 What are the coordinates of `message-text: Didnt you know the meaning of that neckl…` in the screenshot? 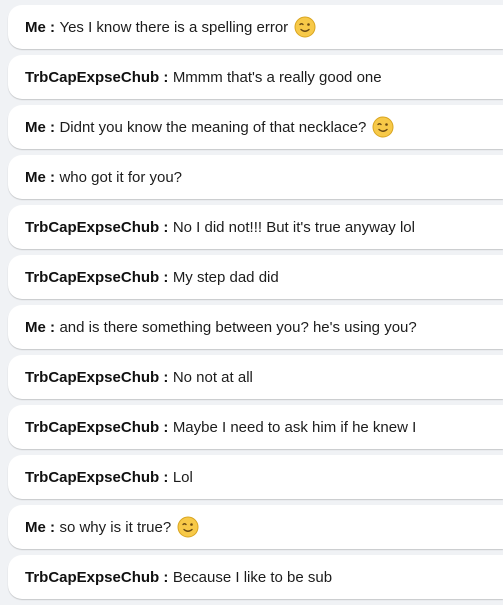 It's located at (213, 127).